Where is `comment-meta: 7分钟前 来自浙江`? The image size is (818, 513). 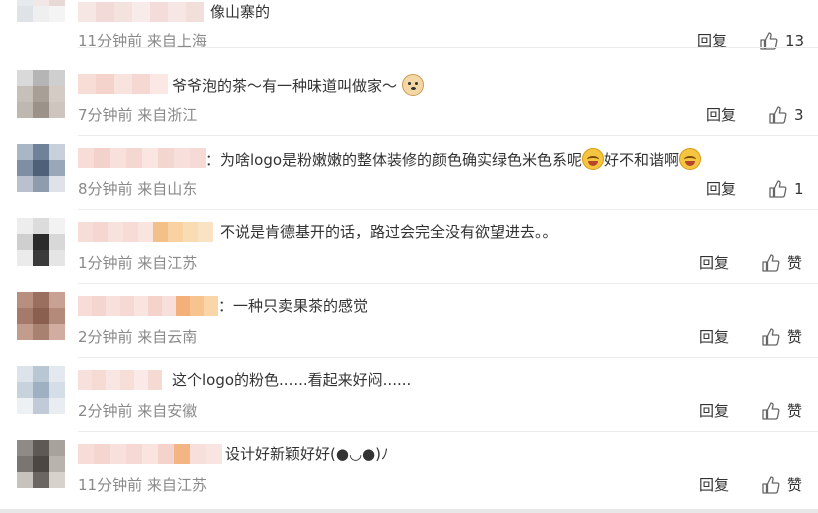 comment-meta: 7分钟前 来自浙江 is located at coordinates (138, 115).